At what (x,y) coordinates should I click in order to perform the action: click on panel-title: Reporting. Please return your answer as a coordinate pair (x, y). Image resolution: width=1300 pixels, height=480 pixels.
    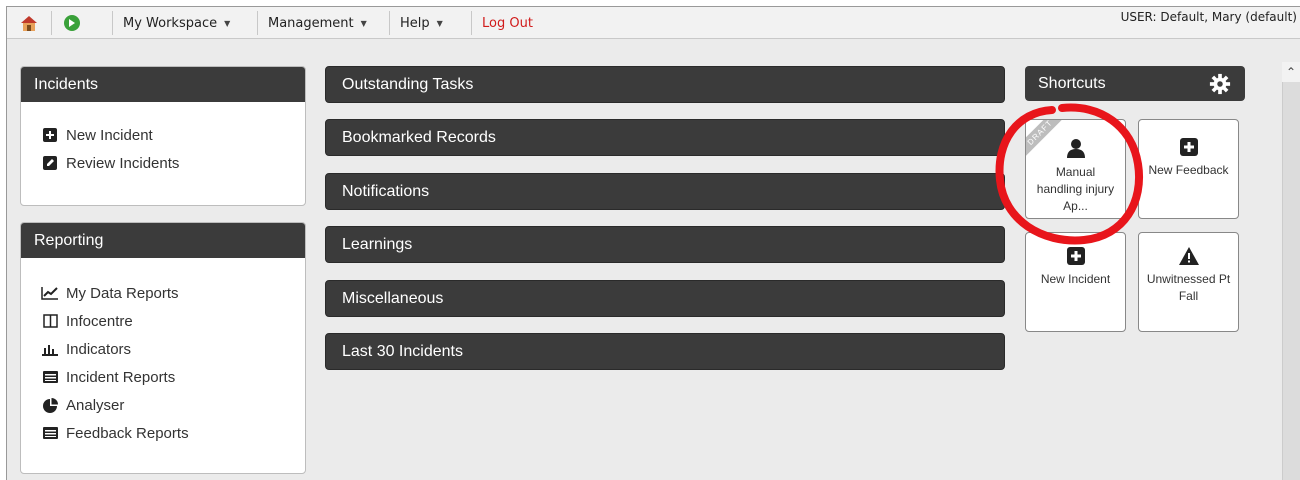
    Looking at the image, I should click on (163, 240).